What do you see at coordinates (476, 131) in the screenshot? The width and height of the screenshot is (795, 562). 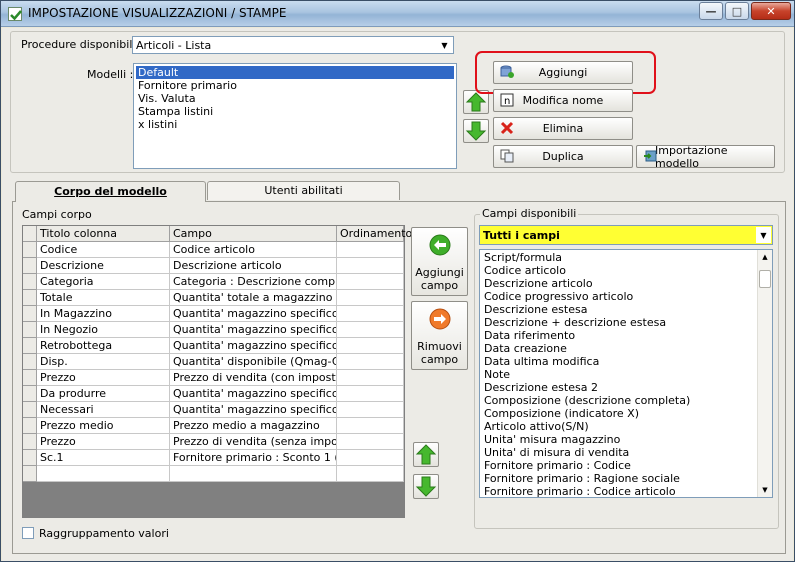 I see `move-model-down-button` at bounding box center [476, 131].